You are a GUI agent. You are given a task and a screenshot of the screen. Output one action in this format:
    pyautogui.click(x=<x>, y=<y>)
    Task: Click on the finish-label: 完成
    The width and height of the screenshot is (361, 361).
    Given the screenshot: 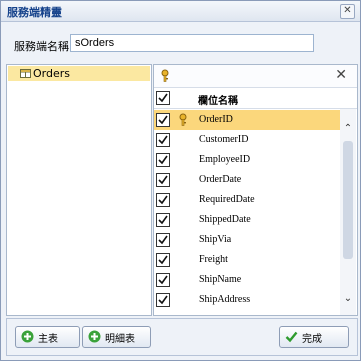 What is the action you would take?
    pyautogui.click(x=312, y=339)
    